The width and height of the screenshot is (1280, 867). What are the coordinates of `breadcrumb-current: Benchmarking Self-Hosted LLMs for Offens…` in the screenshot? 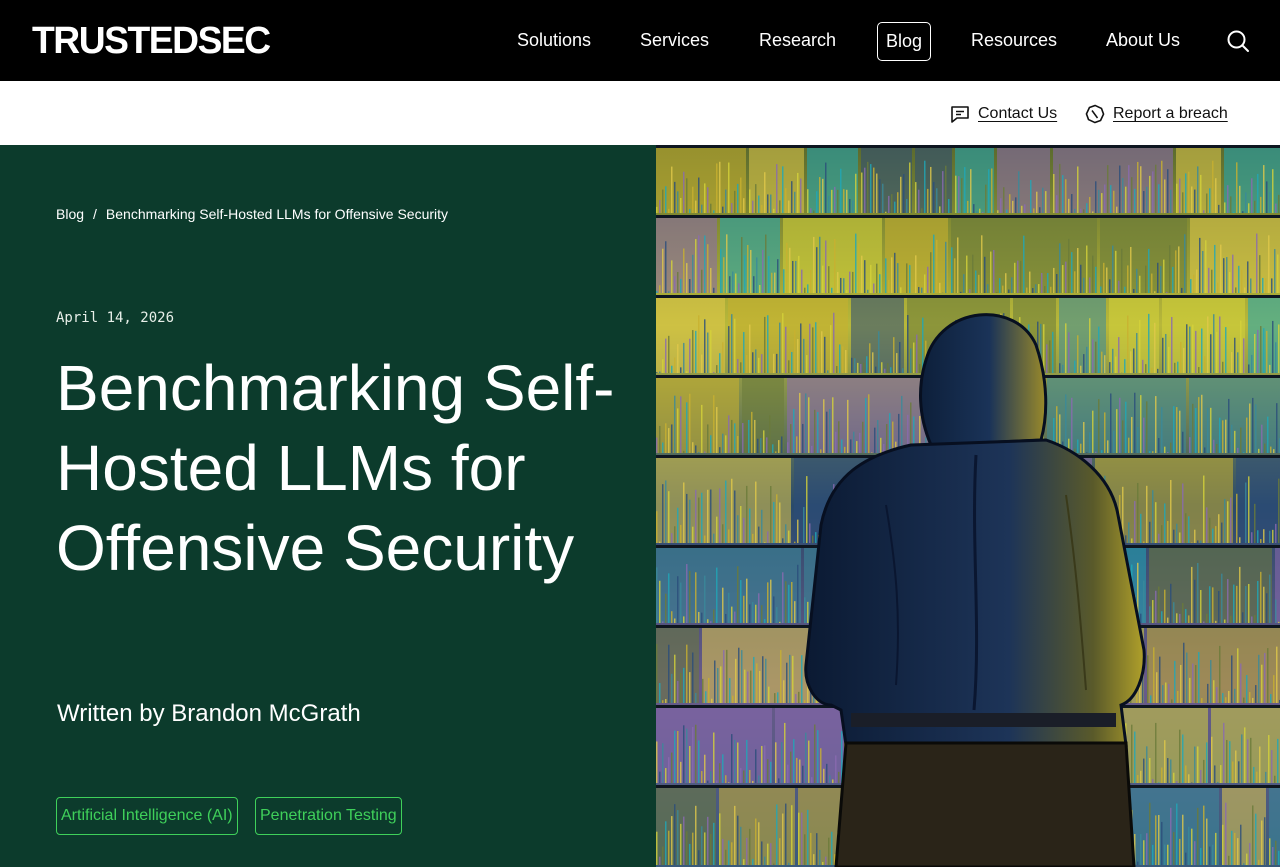 It's located at (277, 214).